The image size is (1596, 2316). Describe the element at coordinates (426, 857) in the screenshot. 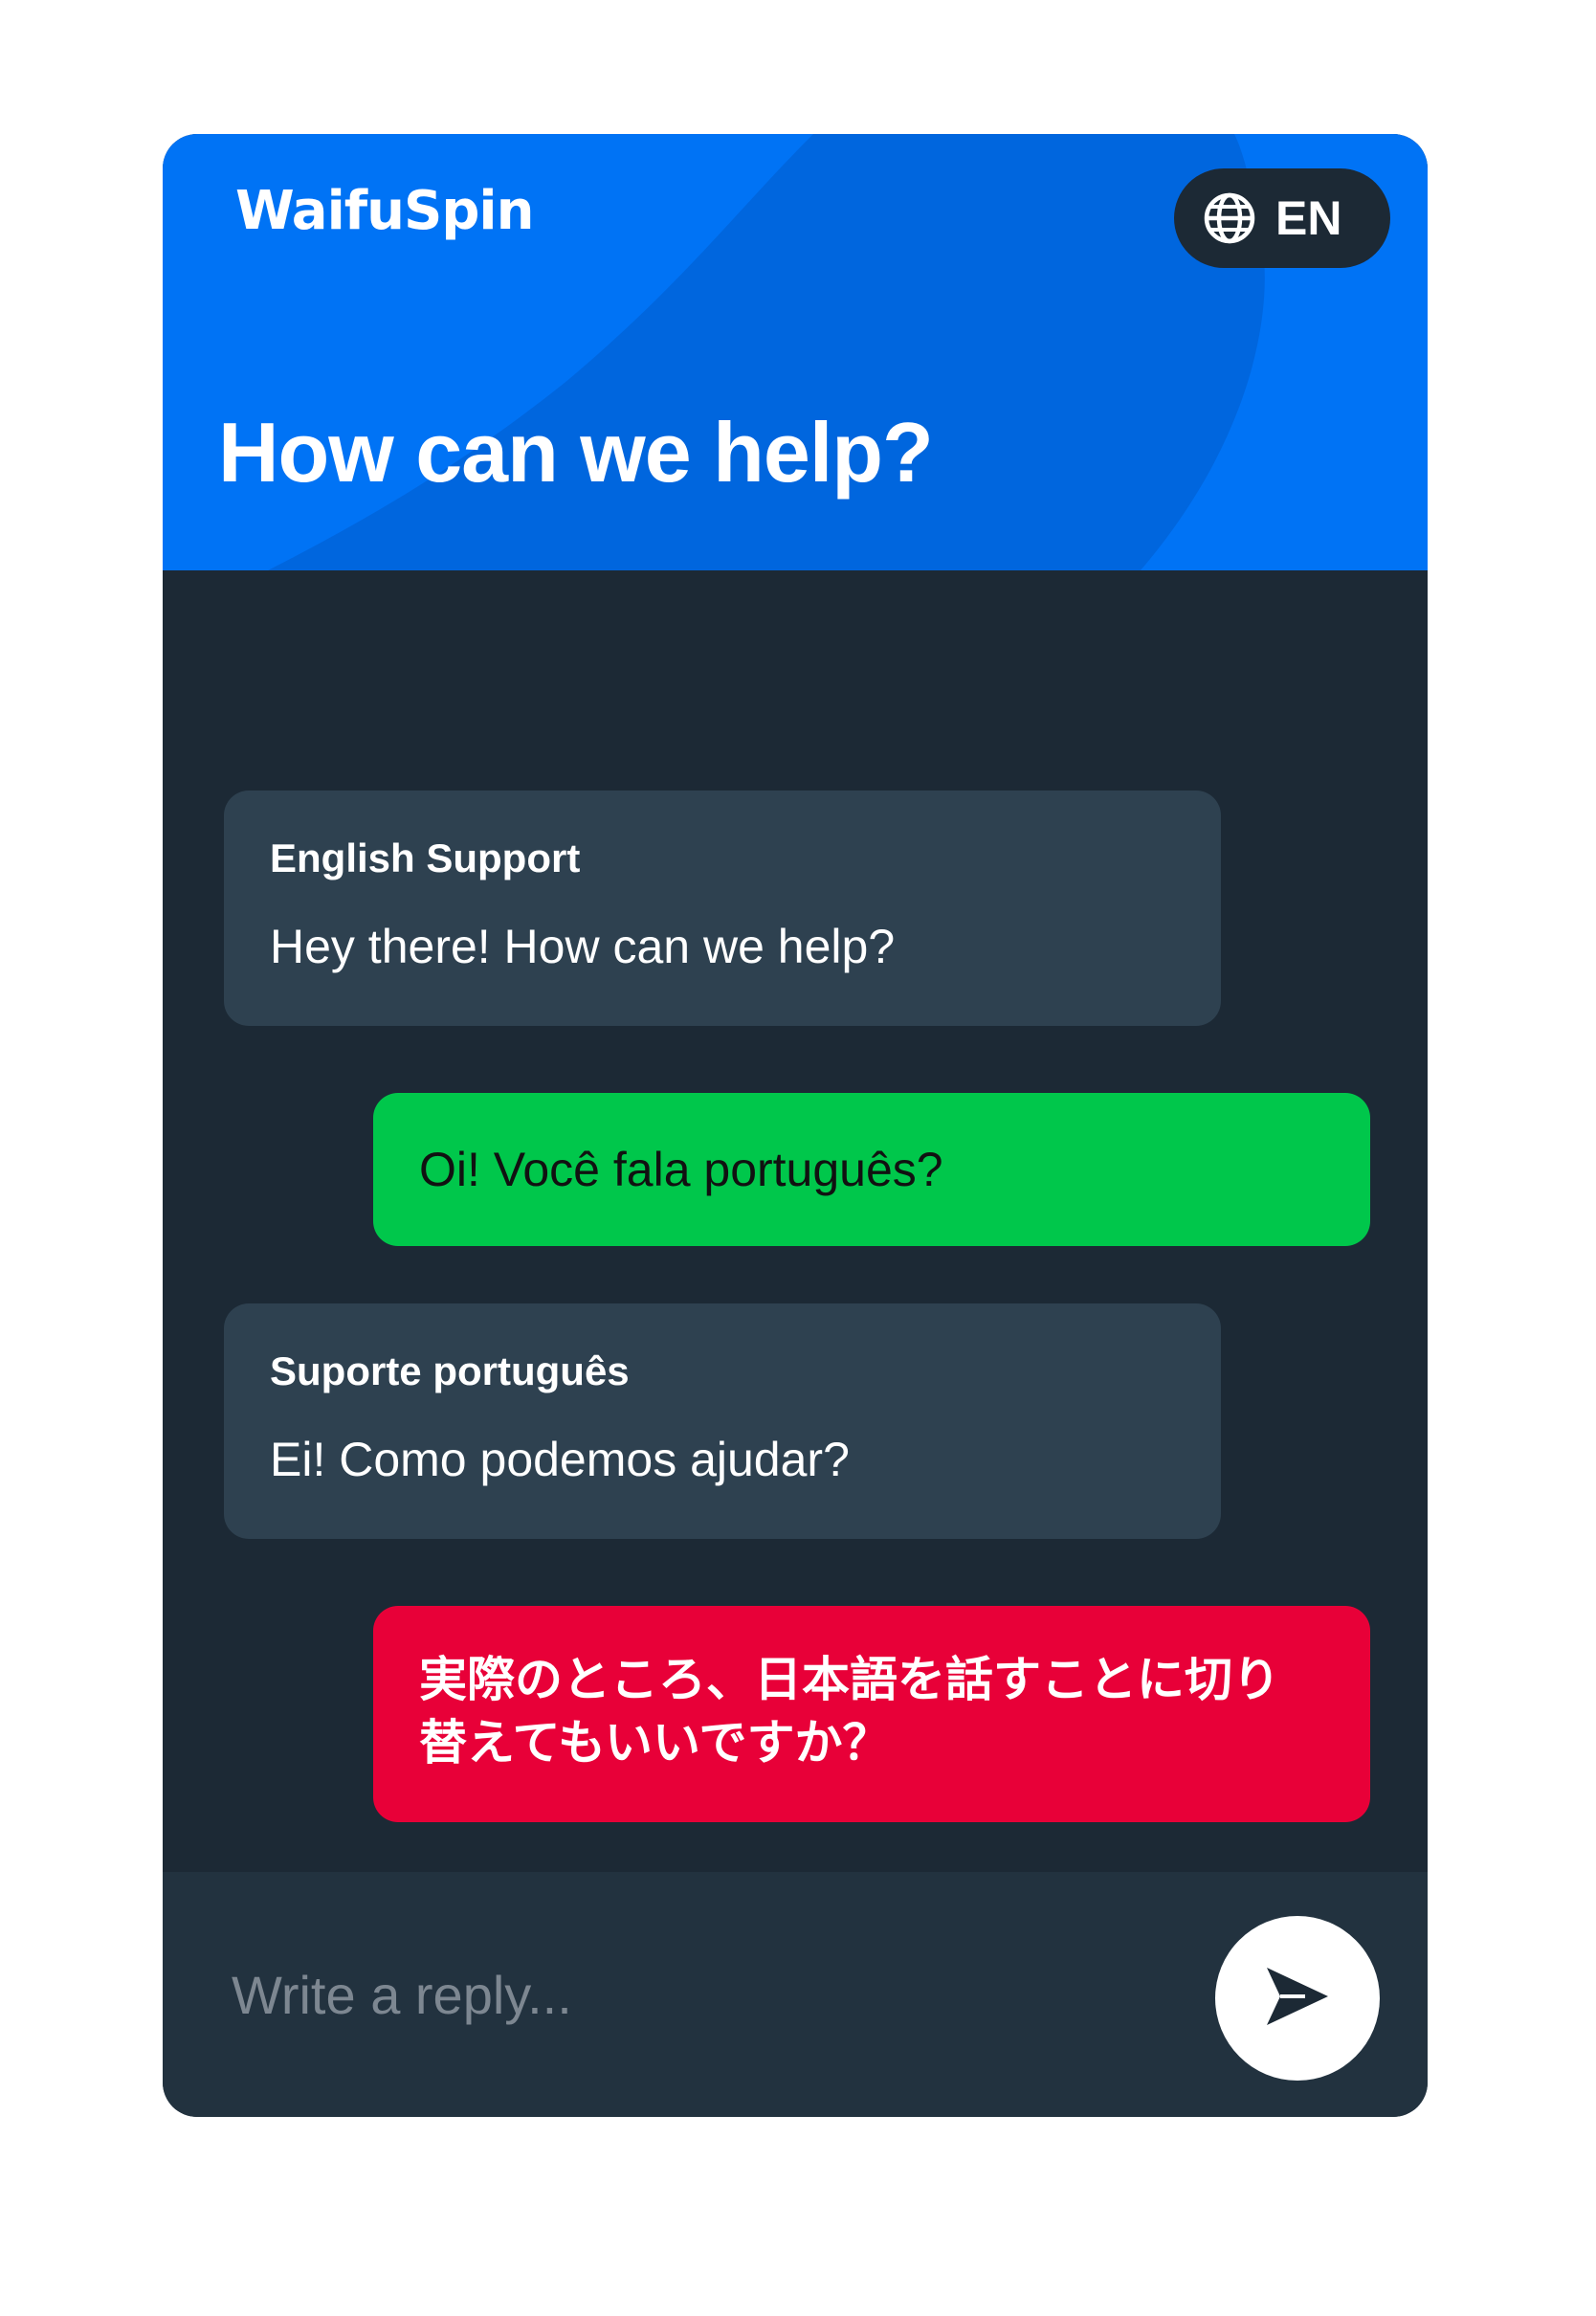

I see `message-sender: English Support` at that location.